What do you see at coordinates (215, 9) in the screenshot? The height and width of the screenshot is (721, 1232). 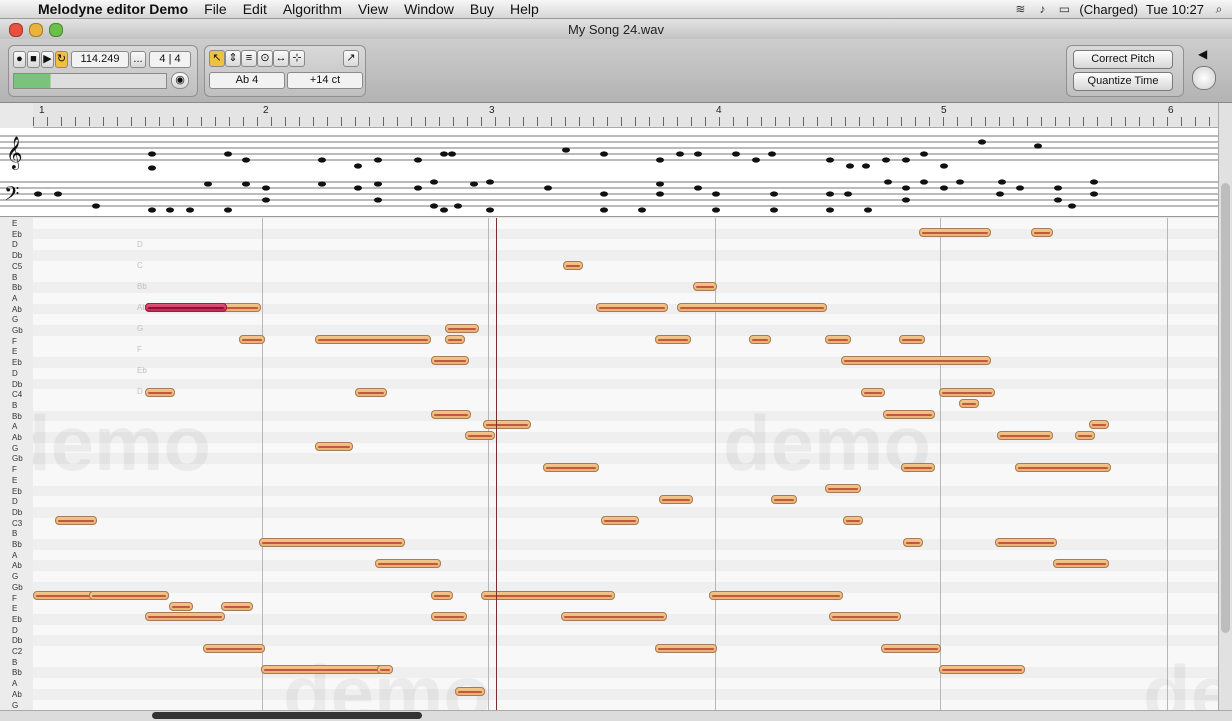 I see `menu-file: File` at bounding box center [215, 9].